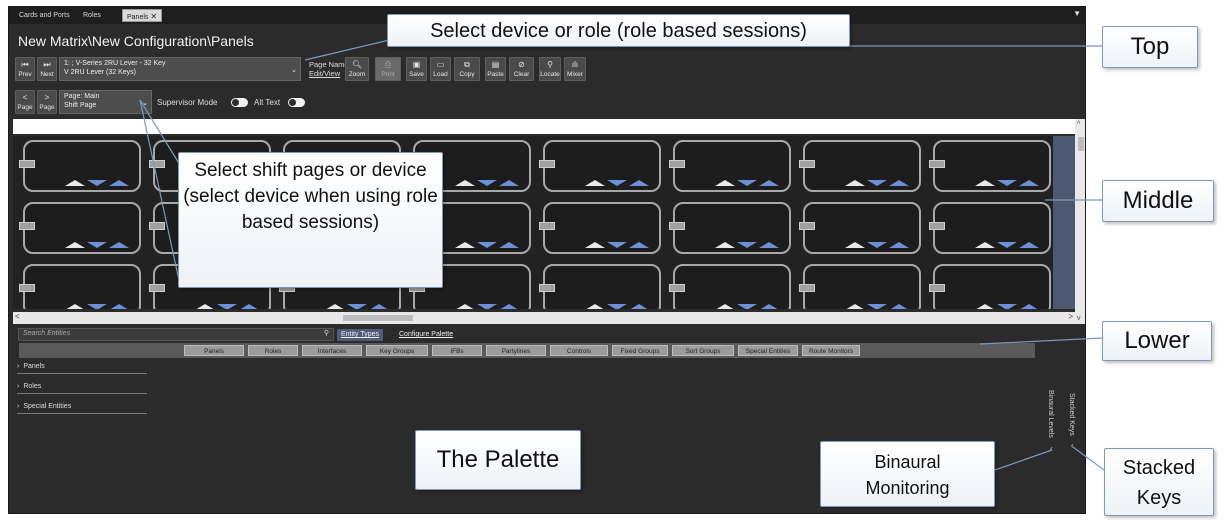  I want to click on tree-item-roles: › Roles, so click(82, 388).